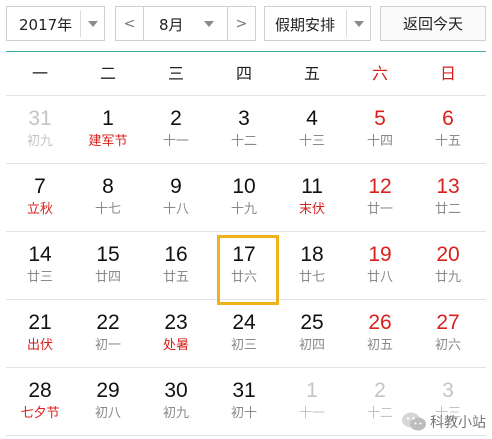 This screenshot has width=492, height=439. I want to click on weekday-label: 二, so click(107, 73).